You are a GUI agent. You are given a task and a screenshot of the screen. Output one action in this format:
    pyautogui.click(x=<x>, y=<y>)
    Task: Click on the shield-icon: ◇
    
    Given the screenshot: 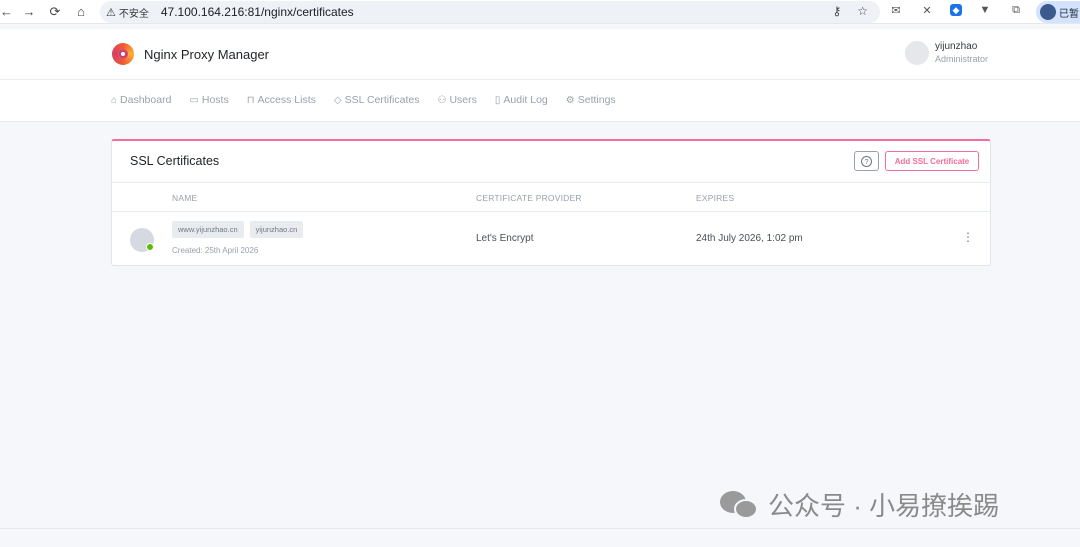 What is the action you would take?
    pyautogui.click(x=337, y=100)
    